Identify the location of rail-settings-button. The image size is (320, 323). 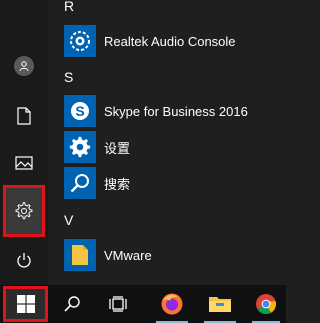
(24, 211).